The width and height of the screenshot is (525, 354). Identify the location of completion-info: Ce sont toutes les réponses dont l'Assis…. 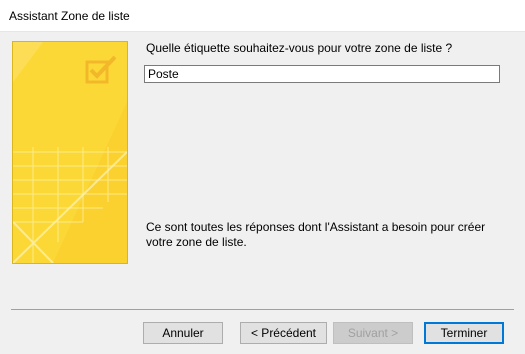
(326, 235).